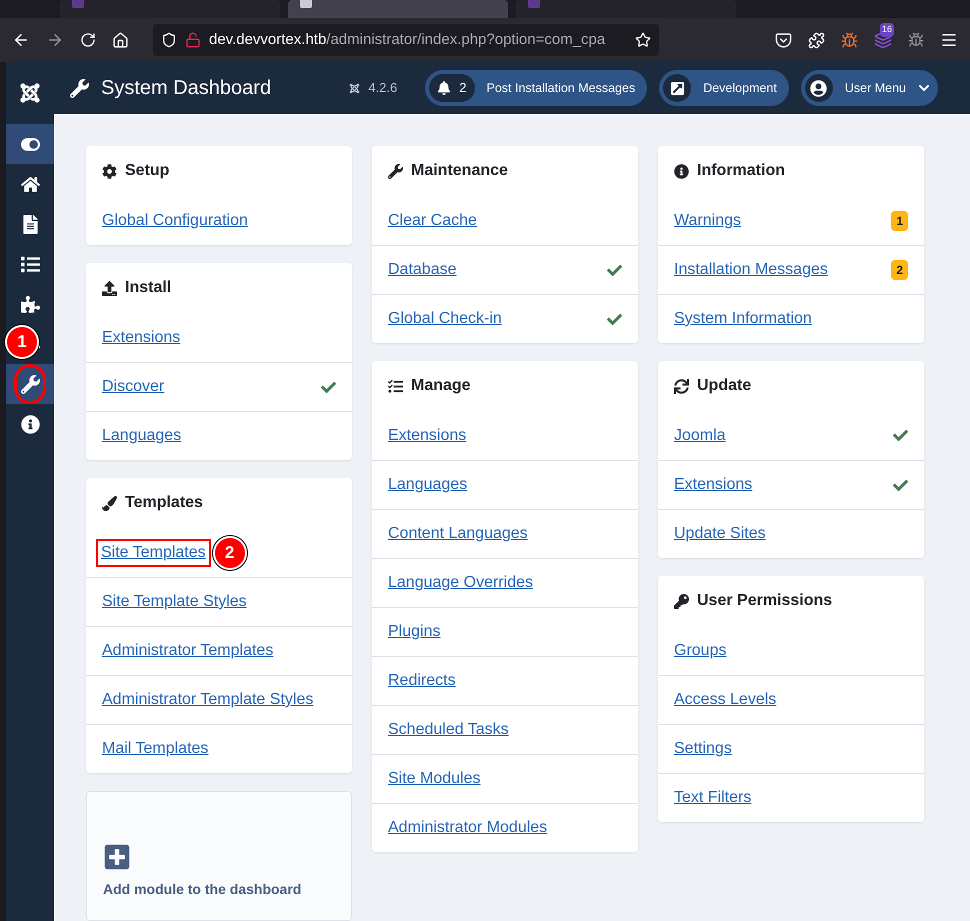 The image size is (970, 921). Describe the element at coordinates (133, 387) in the screenshot. I see `link: Discover` at that location.